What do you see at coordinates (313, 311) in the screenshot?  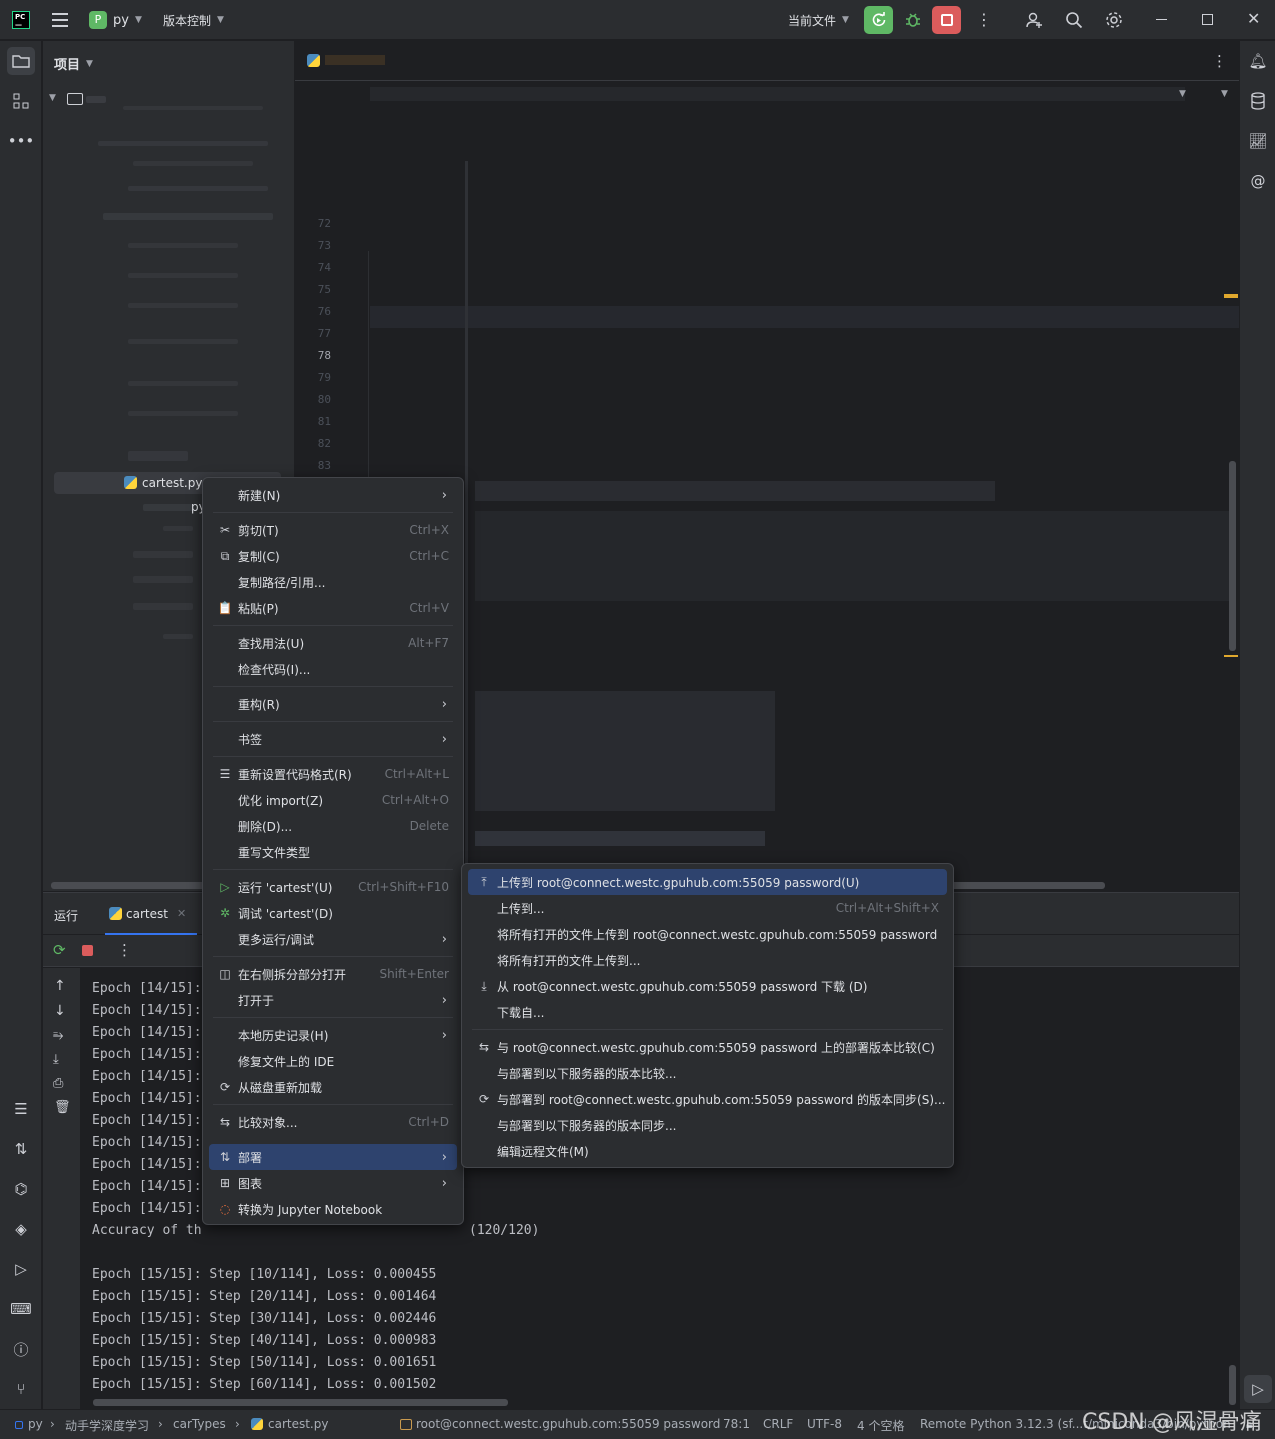 I see `line-number: 76` at bounding box center [313, 311].